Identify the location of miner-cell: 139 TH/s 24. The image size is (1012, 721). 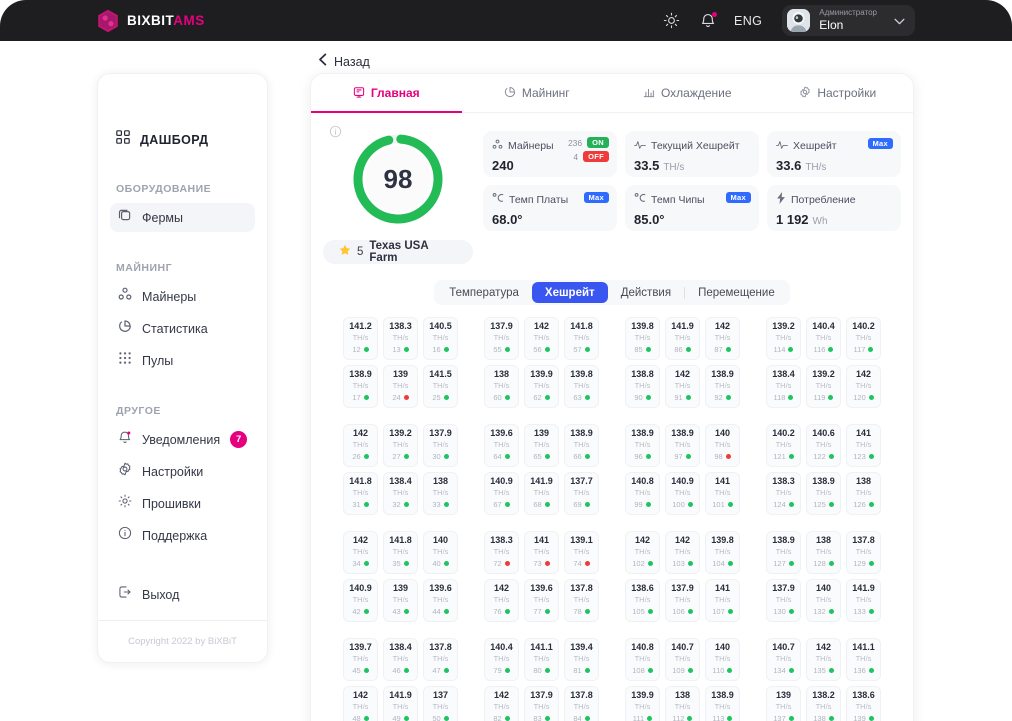
(400, 386).